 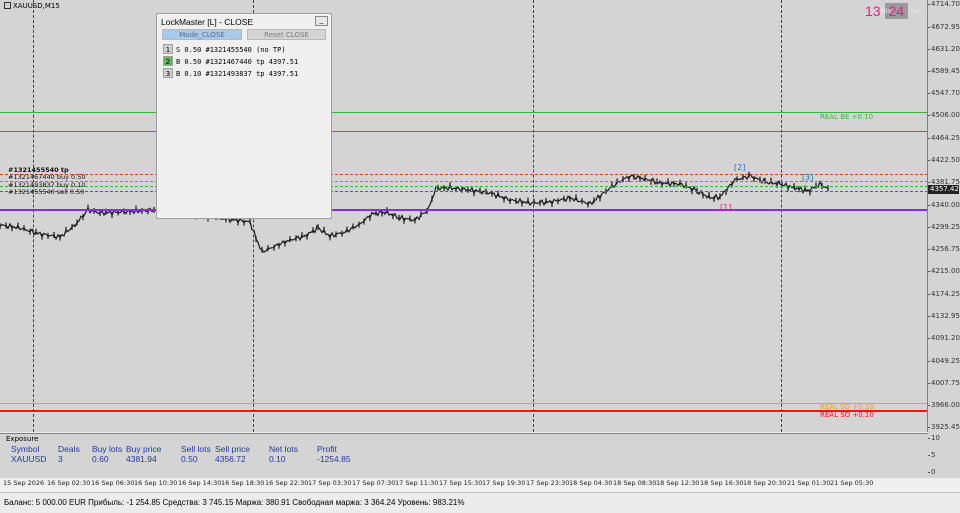 What do you see at coordinates (944, 405) in the screenshot?
I see `price-tick: 3966.00` at bounding box center [944, 405].